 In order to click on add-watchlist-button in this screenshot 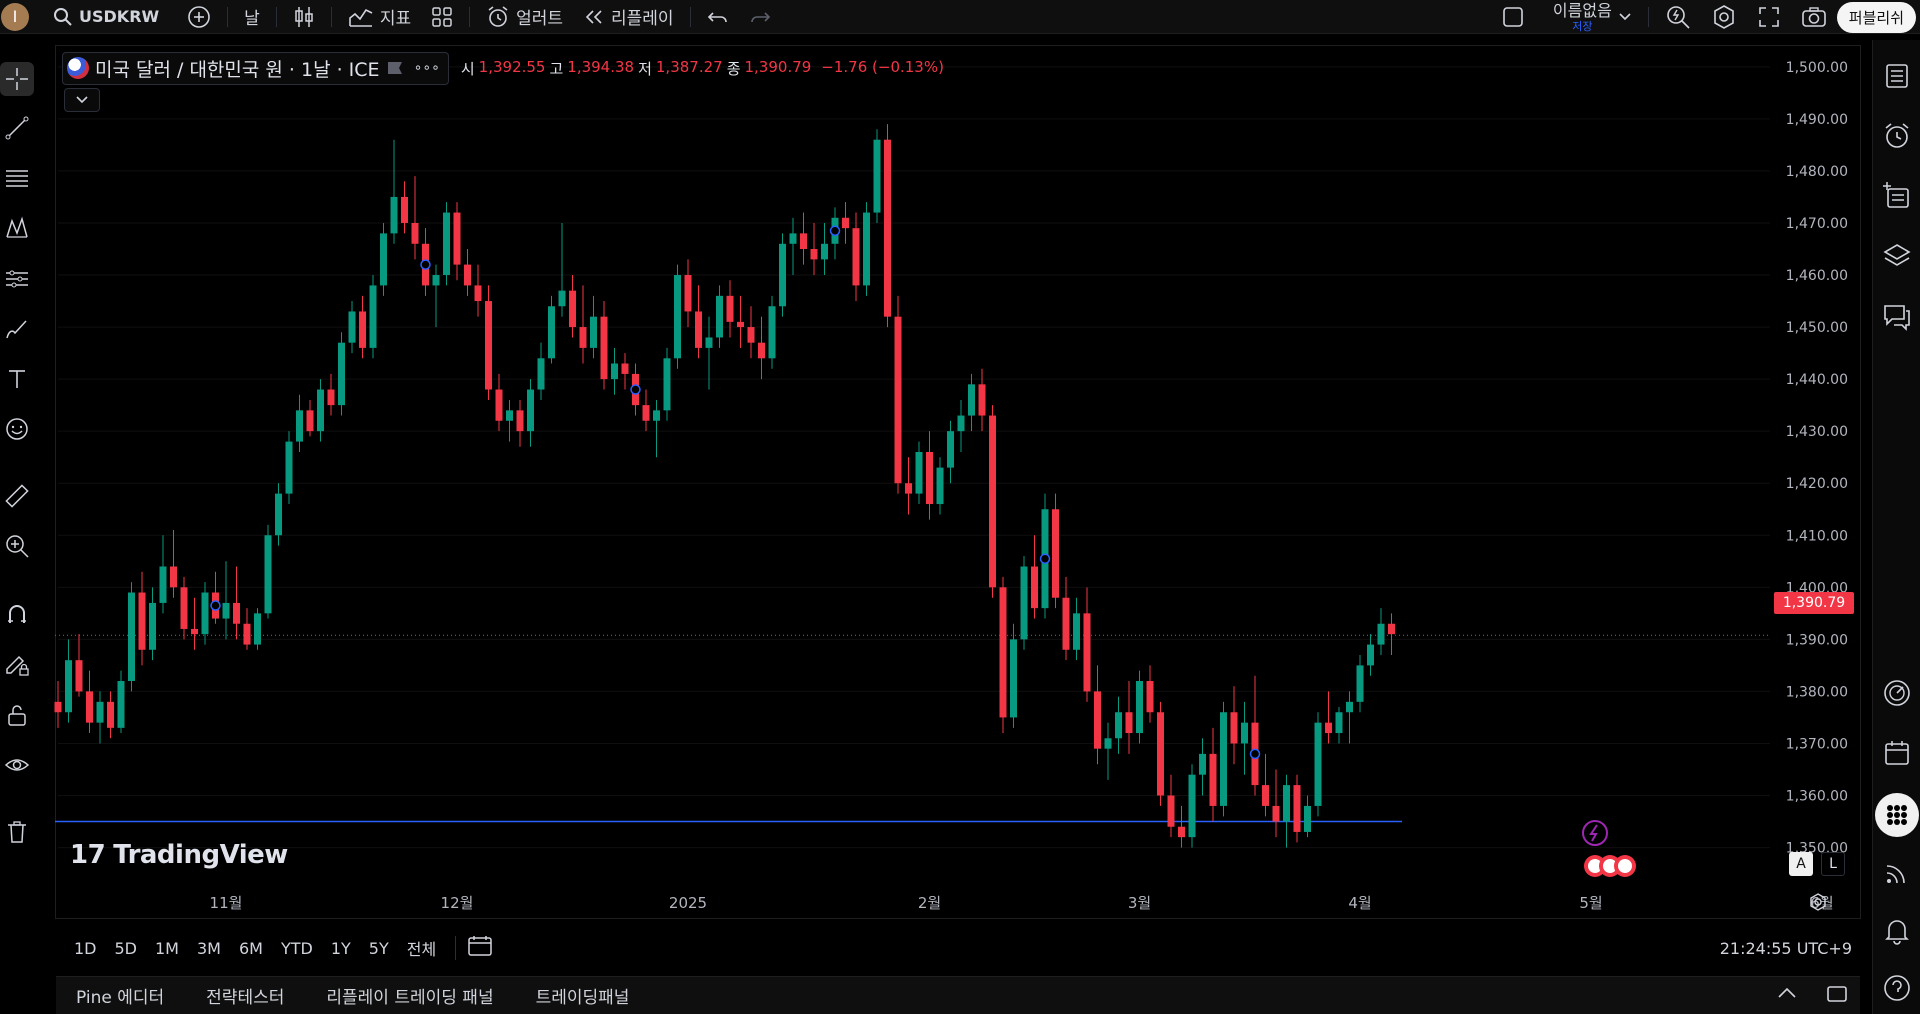, I will do `click(1897, 196)`.